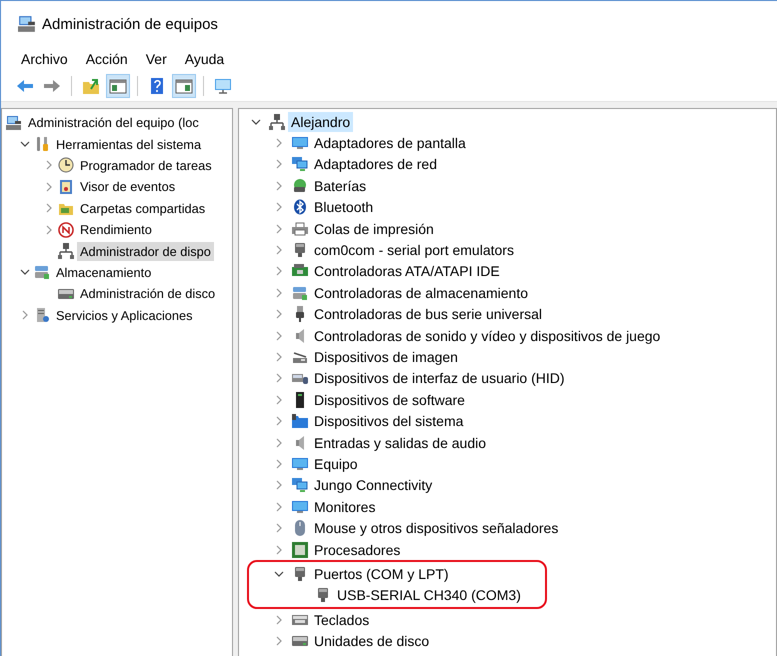 The height and width of the screenshot is (656, 777). I want to click on show-pane-button, so click(184, 86).